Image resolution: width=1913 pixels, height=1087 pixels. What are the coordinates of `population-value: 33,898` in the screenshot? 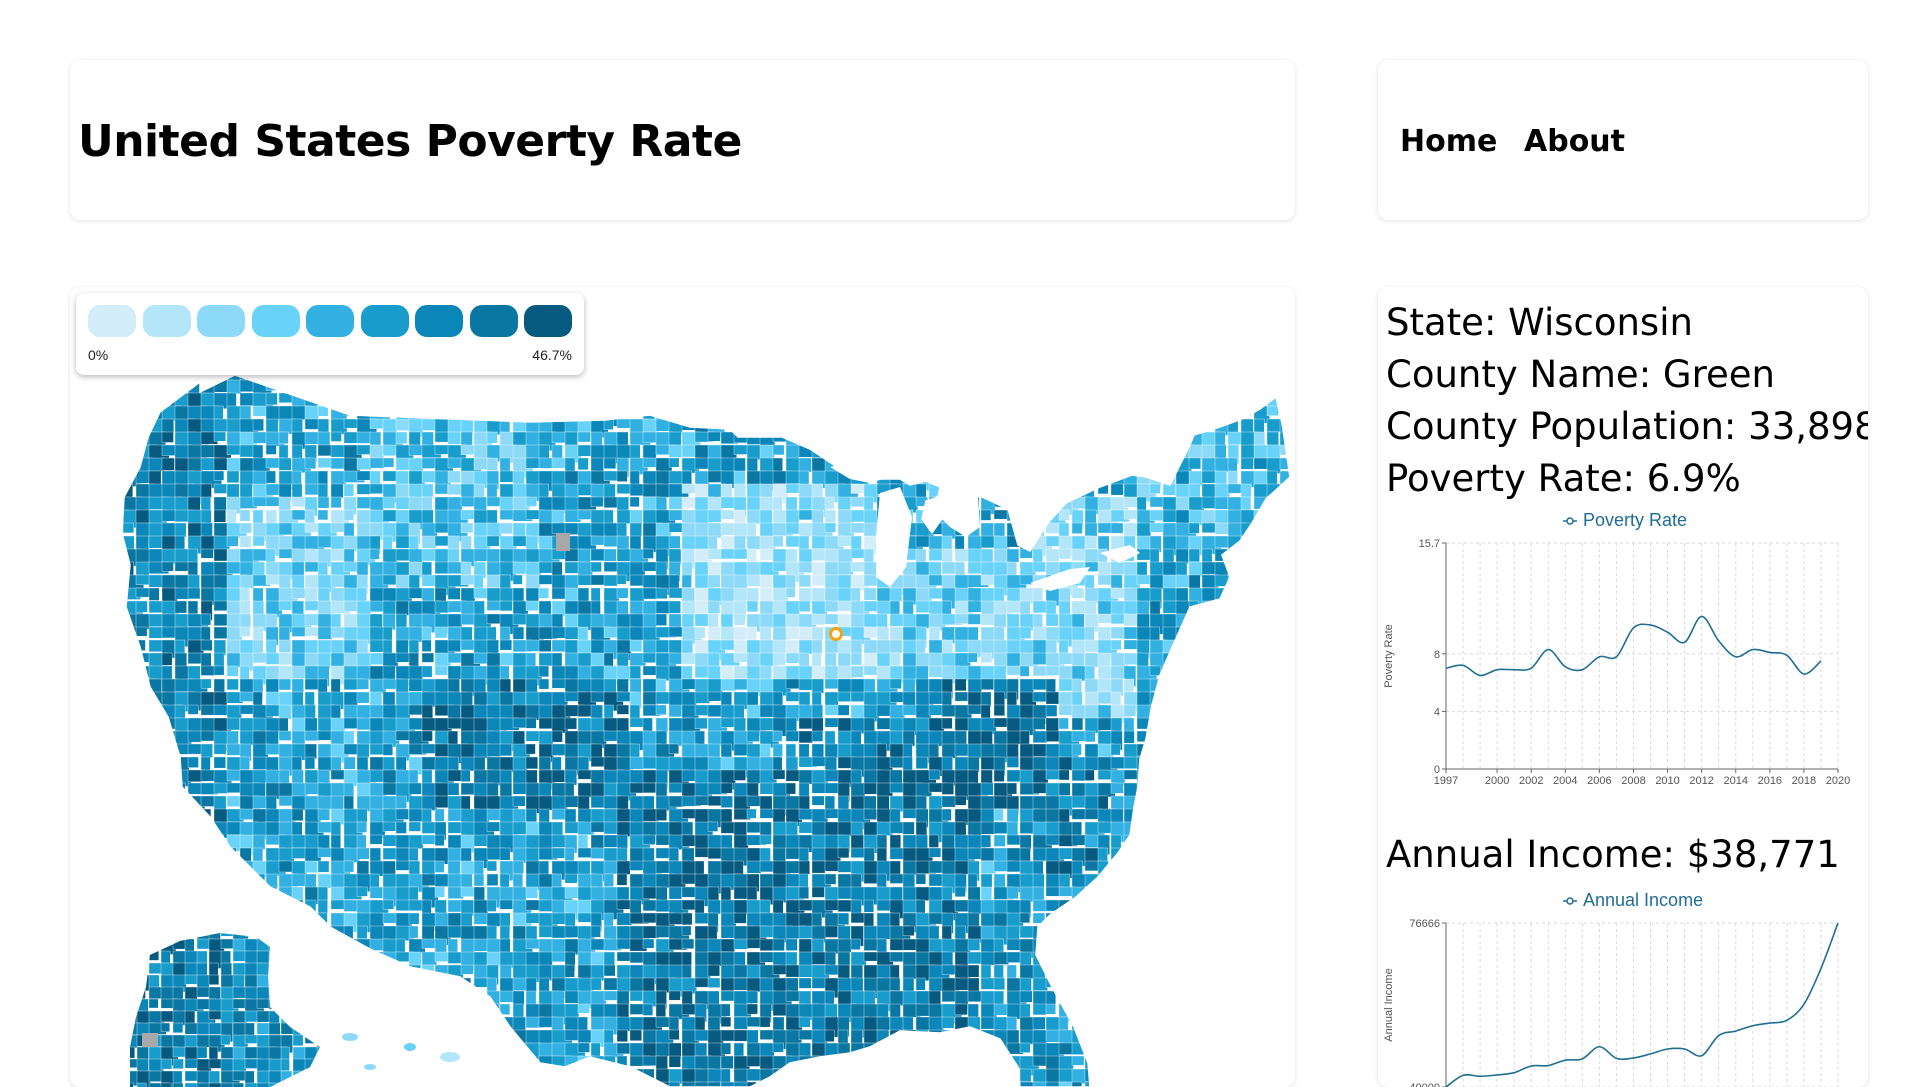 It's located at (1808, 426).